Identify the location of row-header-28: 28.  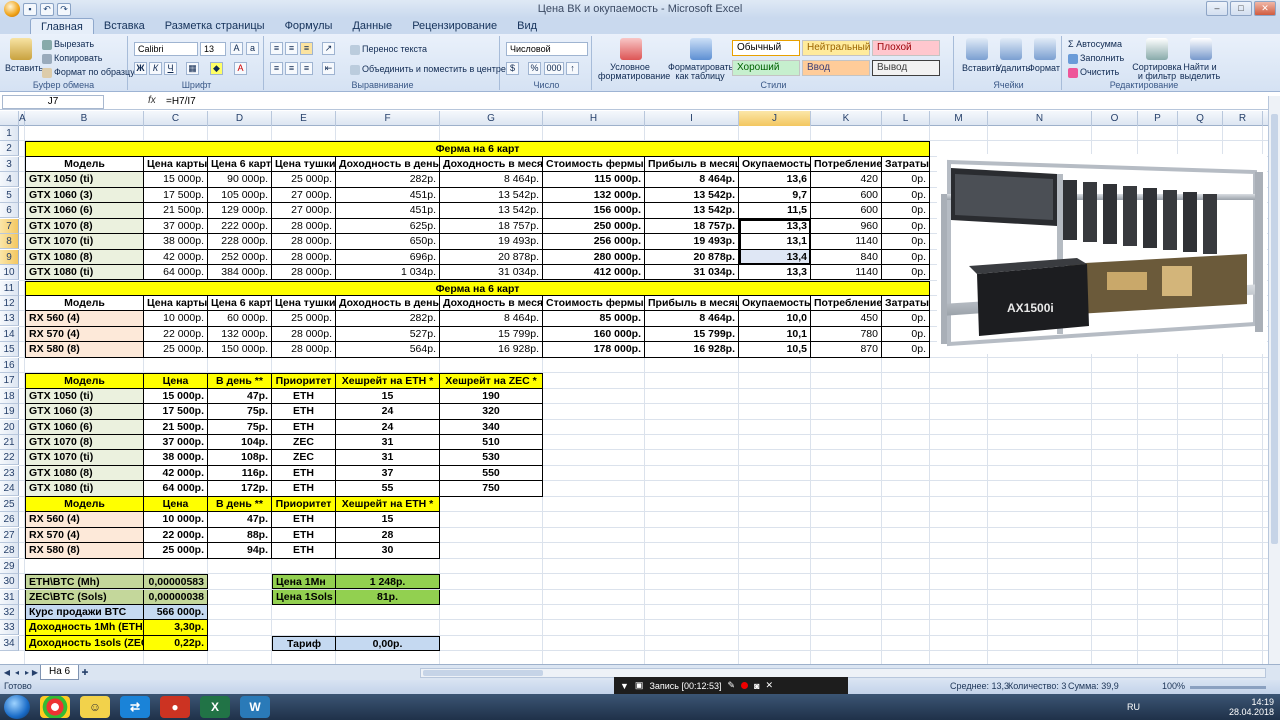
(9, 551).